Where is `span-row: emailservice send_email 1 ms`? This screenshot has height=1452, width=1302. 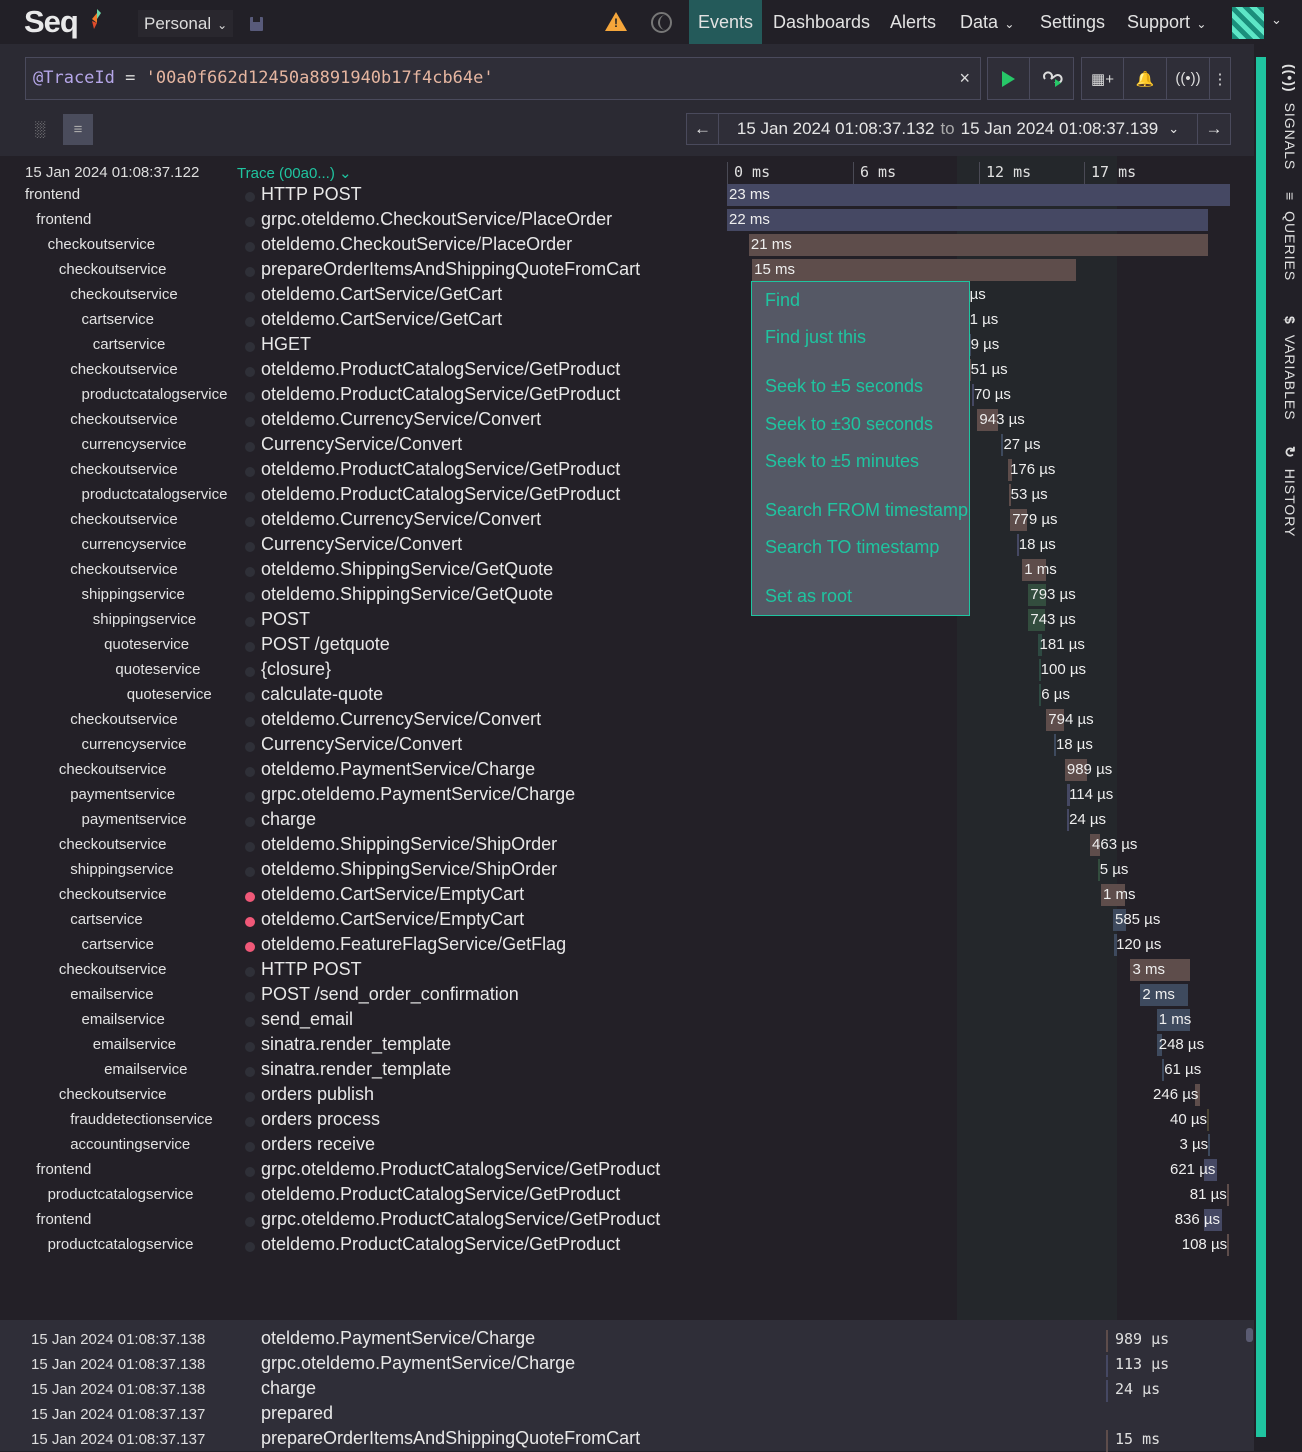 span-row: emailservice send_email 1 ms is located at coordinates (627, 1020).